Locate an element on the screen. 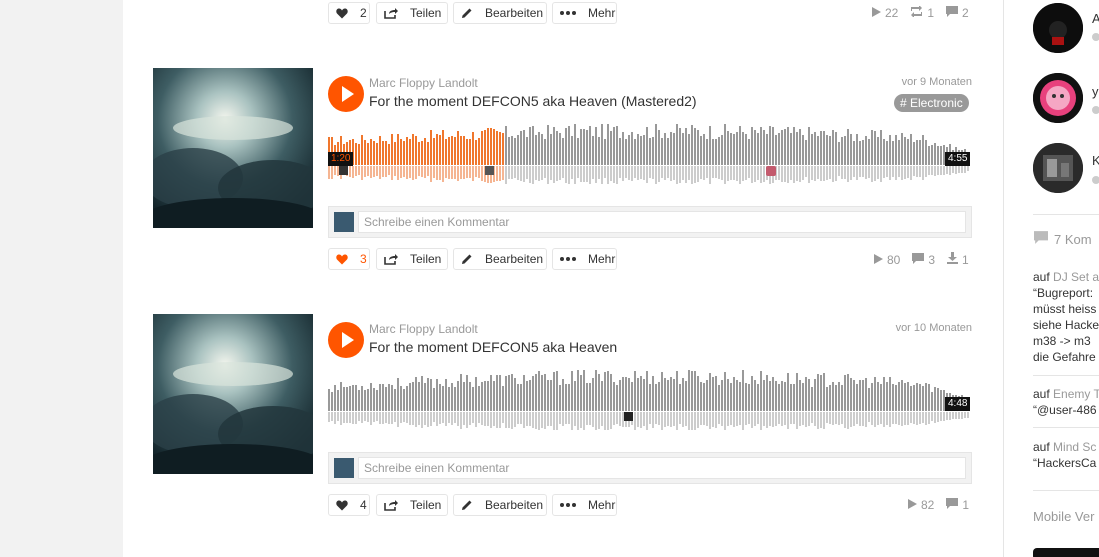 The height and width of the screenshot is (557, 1099). sidebar-user-name: y is located at coordinates (1095, 91).